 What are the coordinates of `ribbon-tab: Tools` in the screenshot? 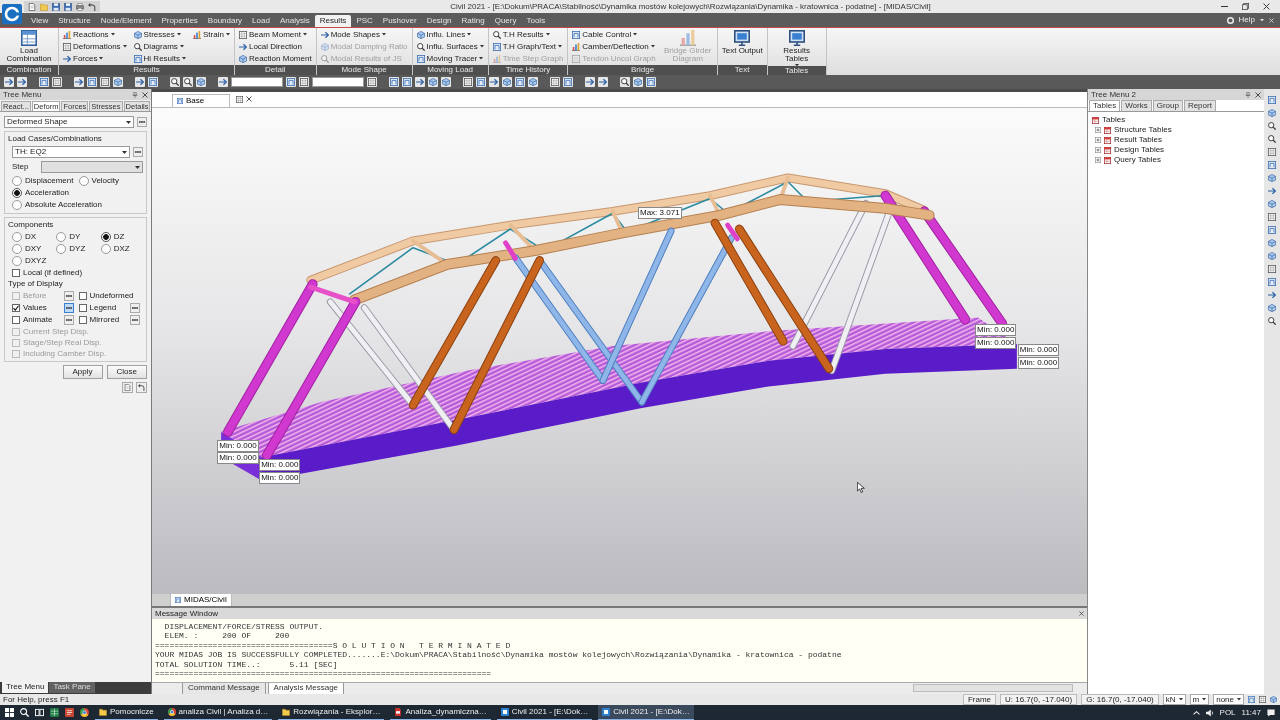 It's located at (536, 21).